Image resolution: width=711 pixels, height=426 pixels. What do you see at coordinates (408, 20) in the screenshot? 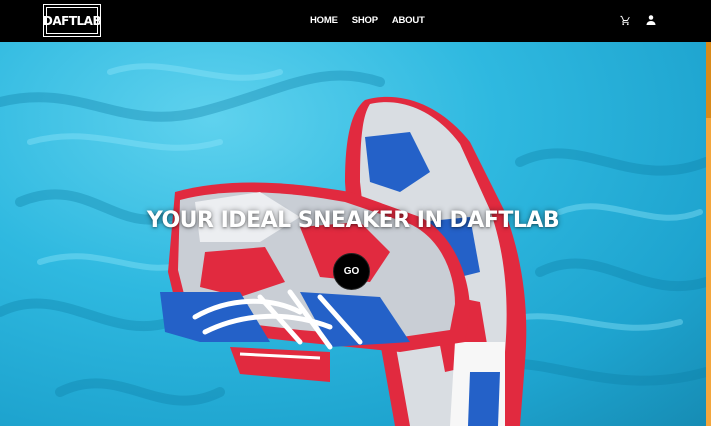
I see `nav-about: ABOUT` at bounding box center [408, 20].